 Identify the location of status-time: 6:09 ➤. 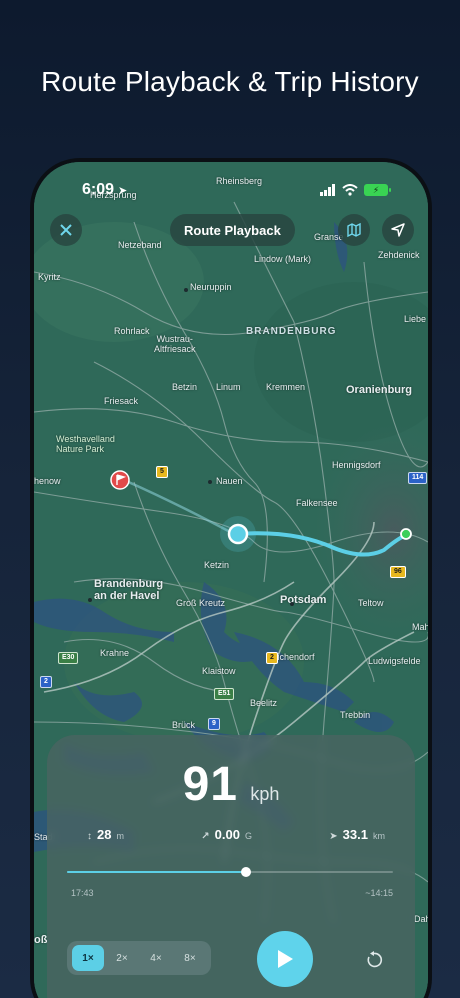
(104, 190).